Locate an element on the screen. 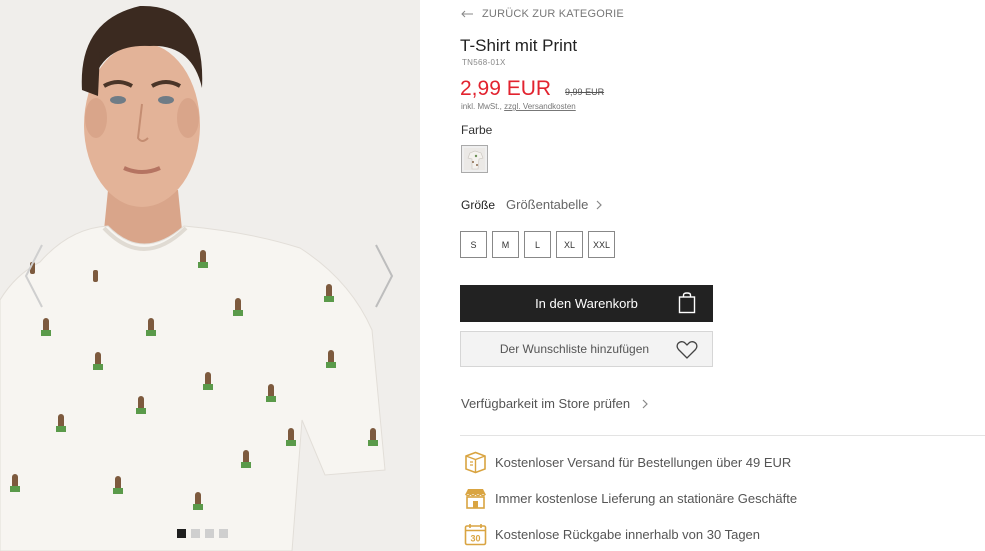 Image resolution: width=985 pixels, height=551 pixels. back-to-category-label: ZURÜCK ZUR KATEGORIE is located at coordinates (553, 14).